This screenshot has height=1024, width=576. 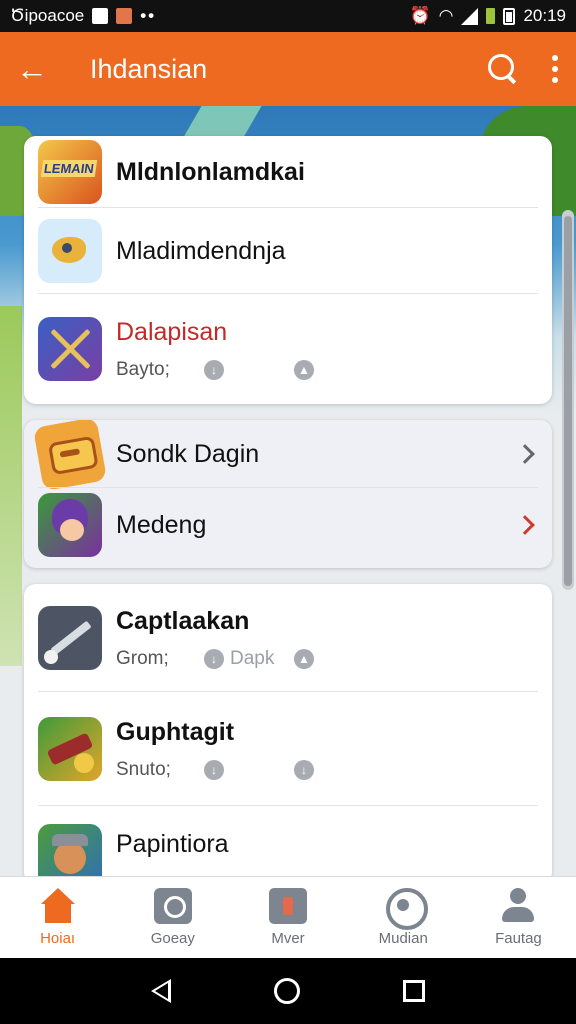 What do you see at coordinates (143, 369) in the screenshot?
I see `meta-label: Bayto;` at bounding box center [143, 369].